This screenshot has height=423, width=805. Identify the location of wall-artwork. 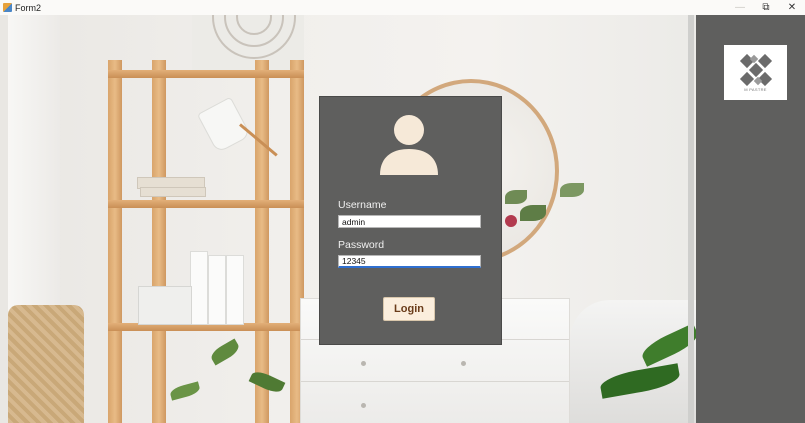
(248, 43).